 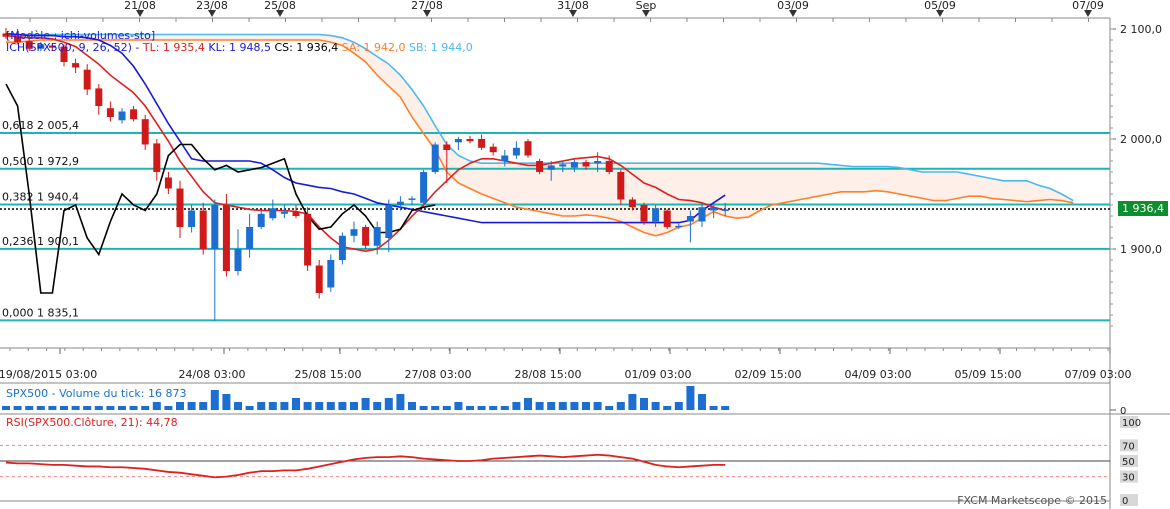 What do you see at coordinates (548, 374) in the screenshot?
I see `bottom-tick-label: 28/08 15:00` at bounding box center [548, 374].